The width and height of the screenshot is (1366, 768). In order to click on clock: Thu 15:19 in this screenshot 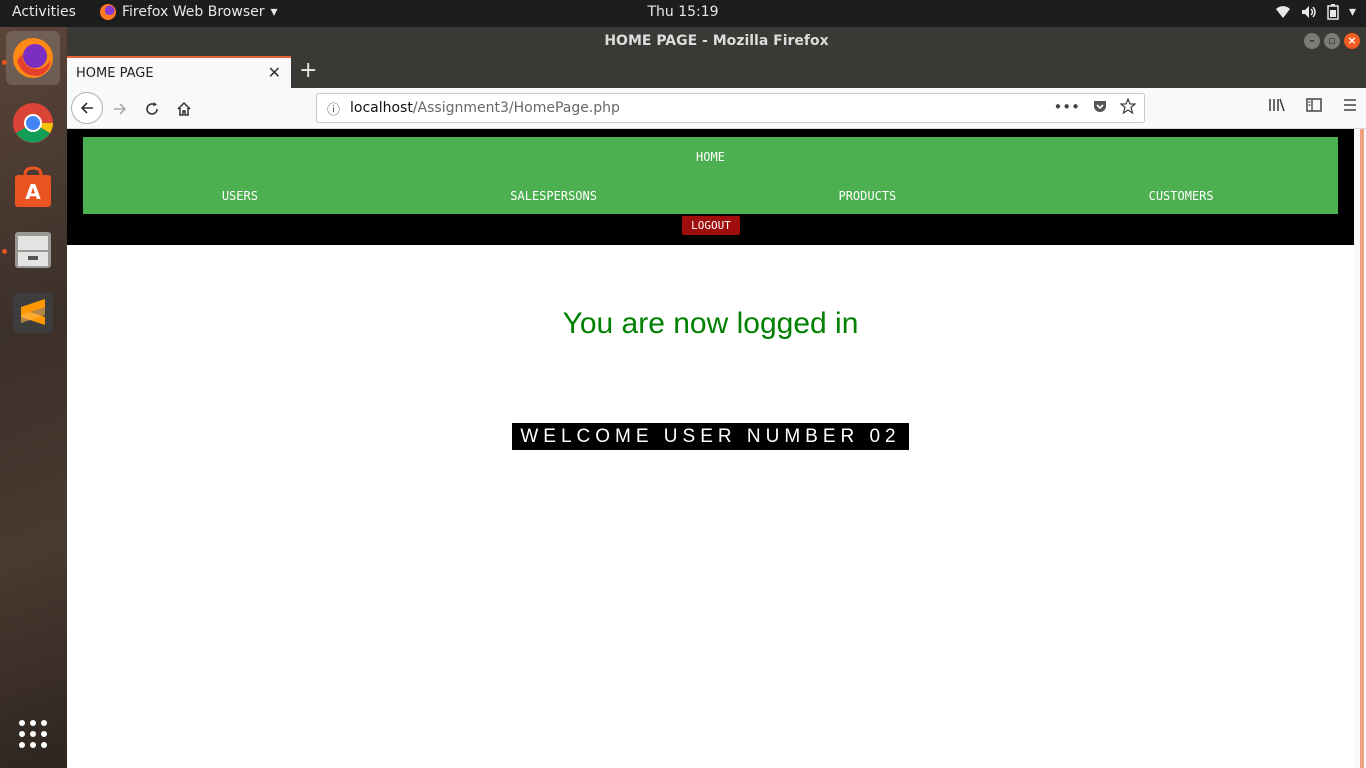, I will do `click(682, 12)`.